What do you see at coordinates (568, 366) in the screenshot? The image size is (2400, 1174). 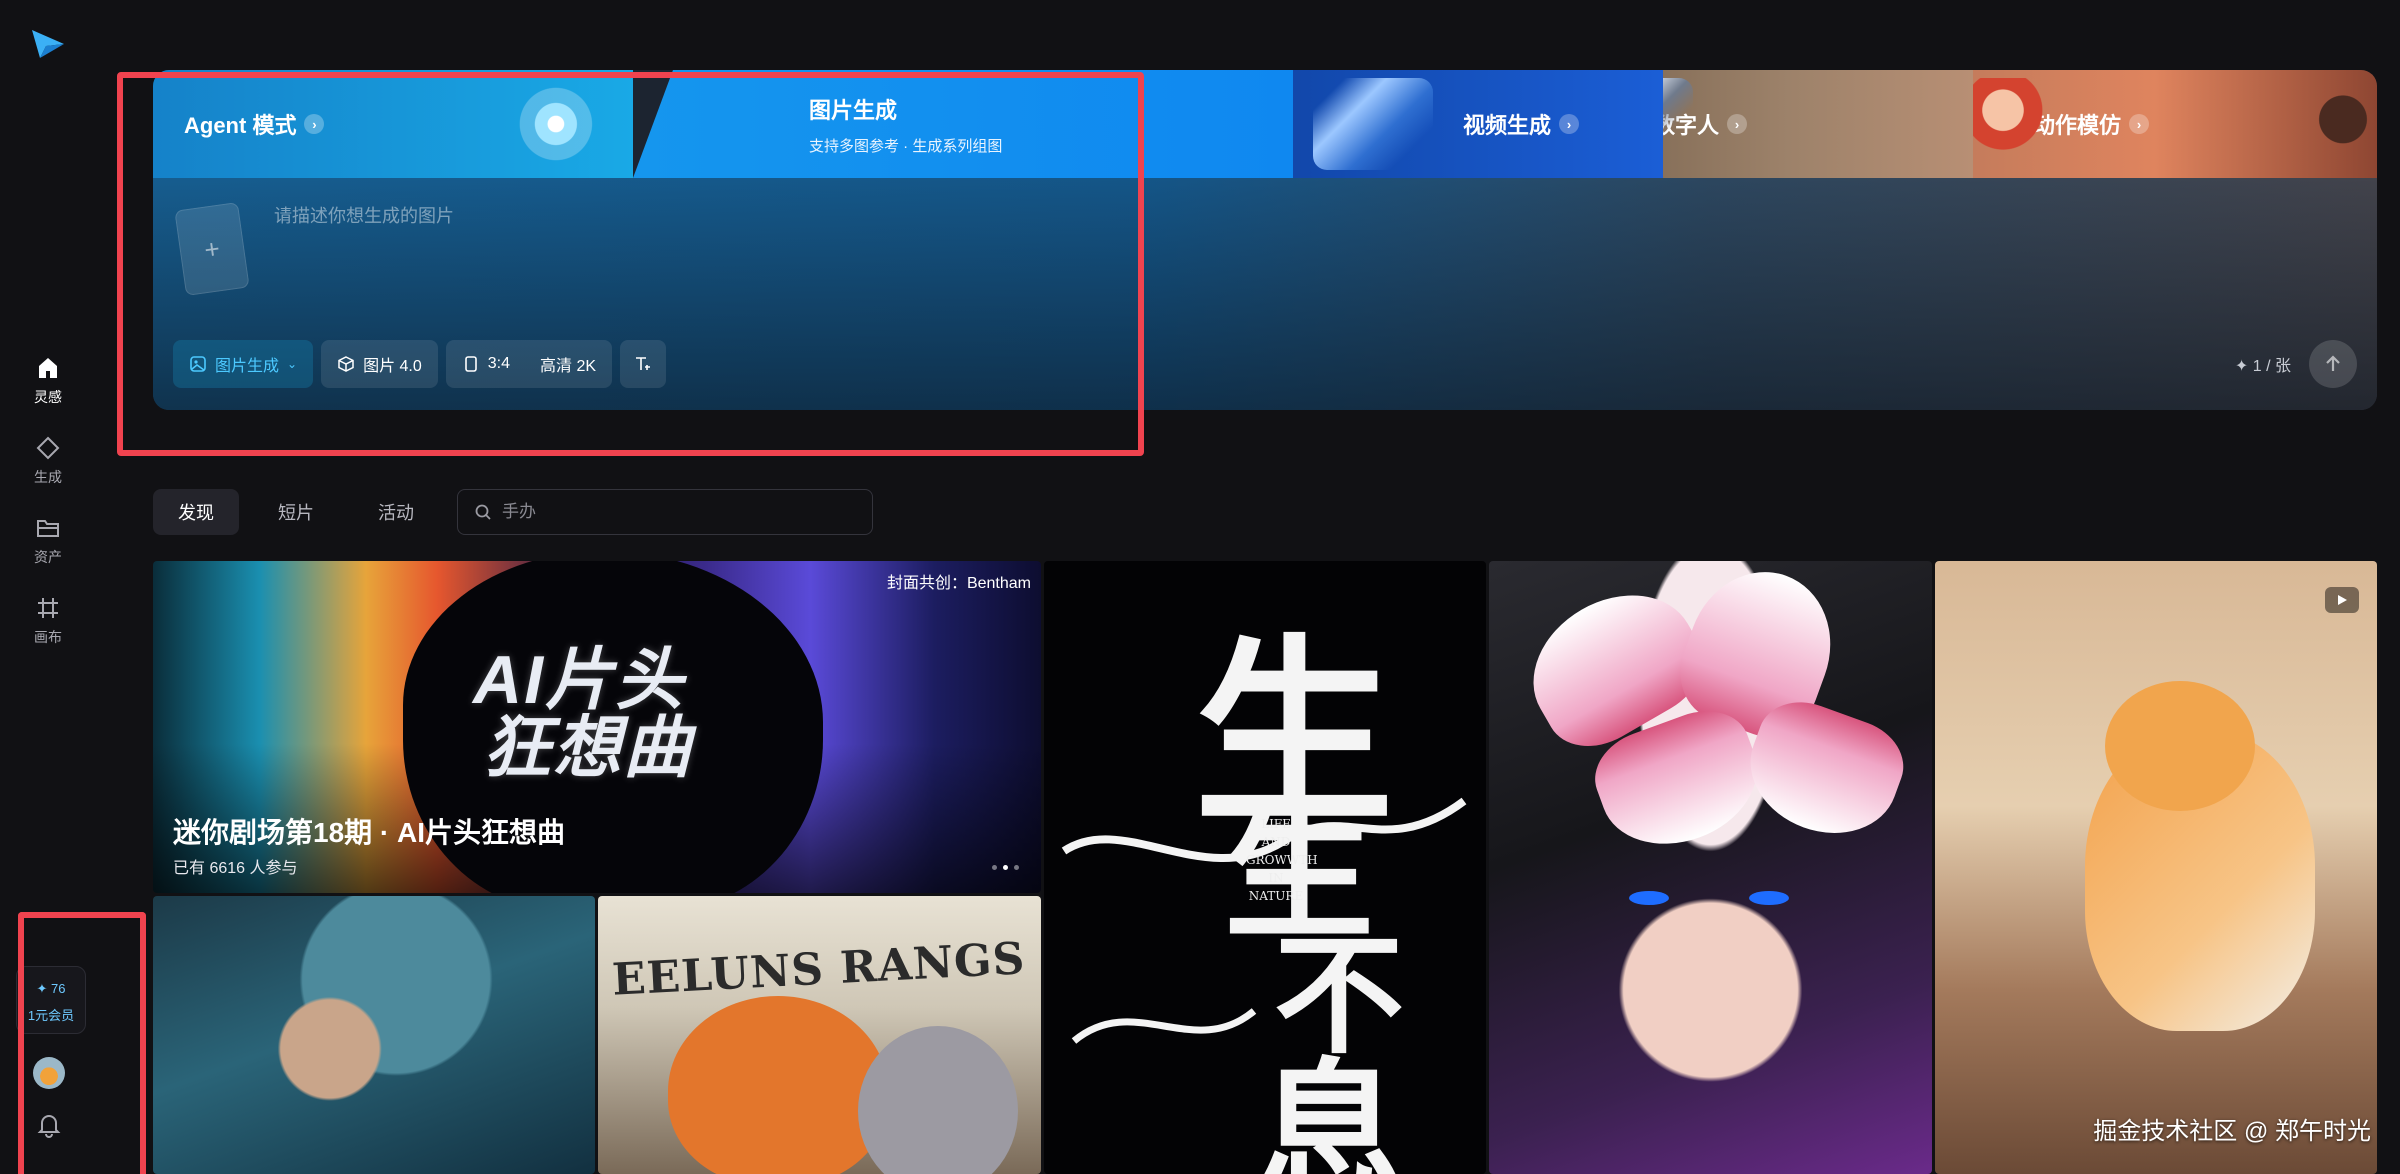 I see `quality-label: 高清 2K` at bounding box center [568, 366].